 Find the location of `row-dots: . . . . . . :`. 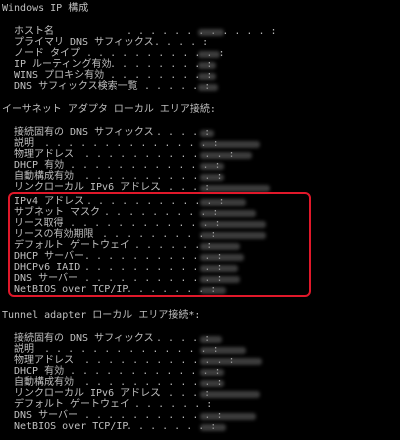

row-dots: . . . . . . : is located at coordinates (173, 404).